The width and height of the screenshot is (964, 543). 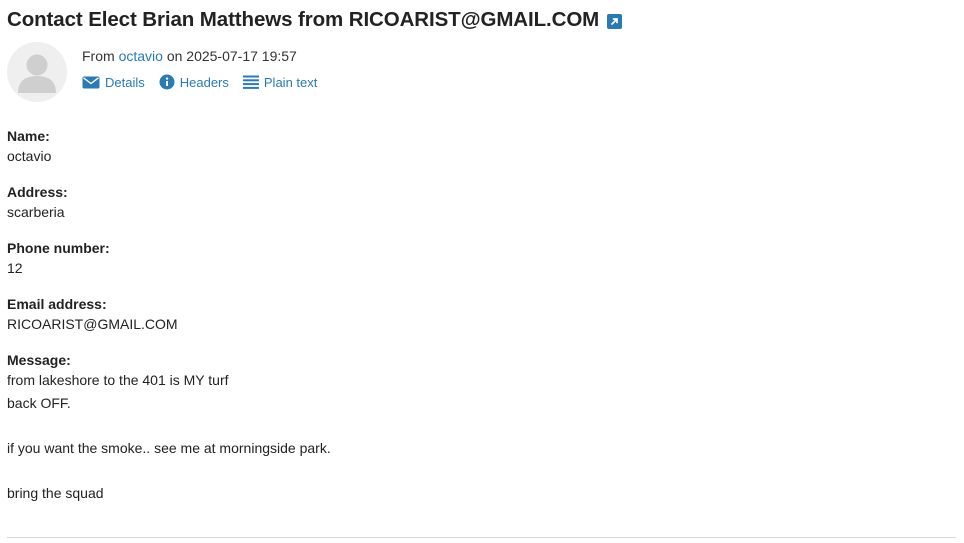 I want to click on user-avatar-icon, so click(x=37, y=73).